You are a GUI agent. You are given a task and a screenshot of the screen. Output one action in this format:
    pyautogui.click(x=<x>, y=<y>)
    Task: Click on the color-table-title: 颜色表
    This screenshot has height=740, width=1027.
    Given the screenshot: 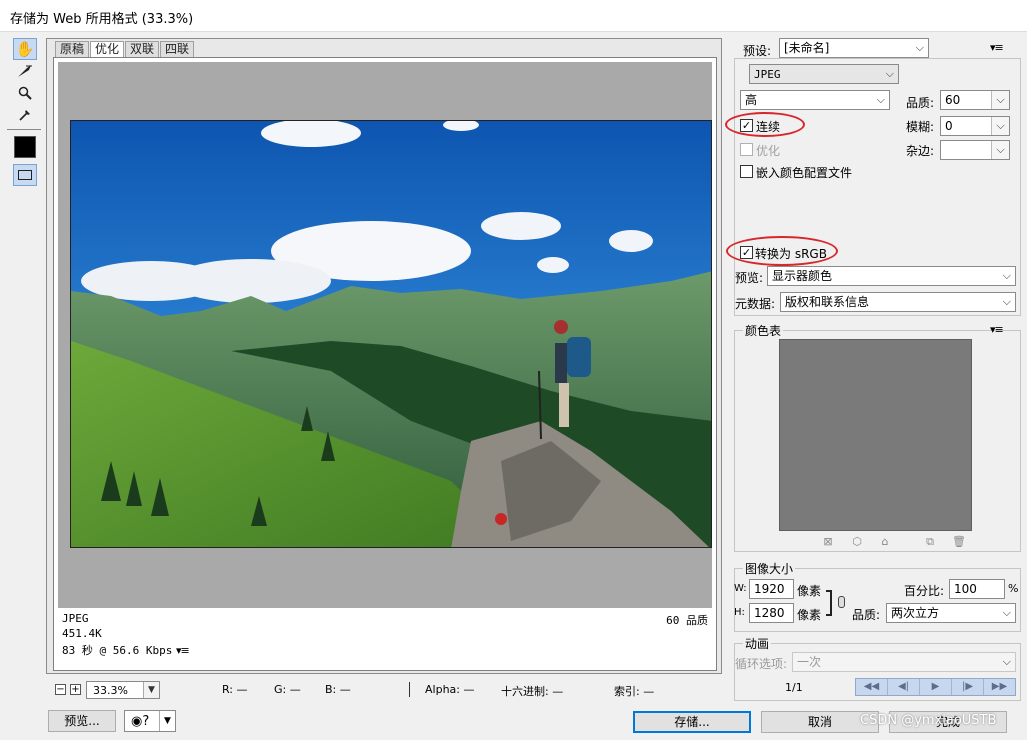 What is the action you would take?
    pyautogui.click(x=763, y=330)
    